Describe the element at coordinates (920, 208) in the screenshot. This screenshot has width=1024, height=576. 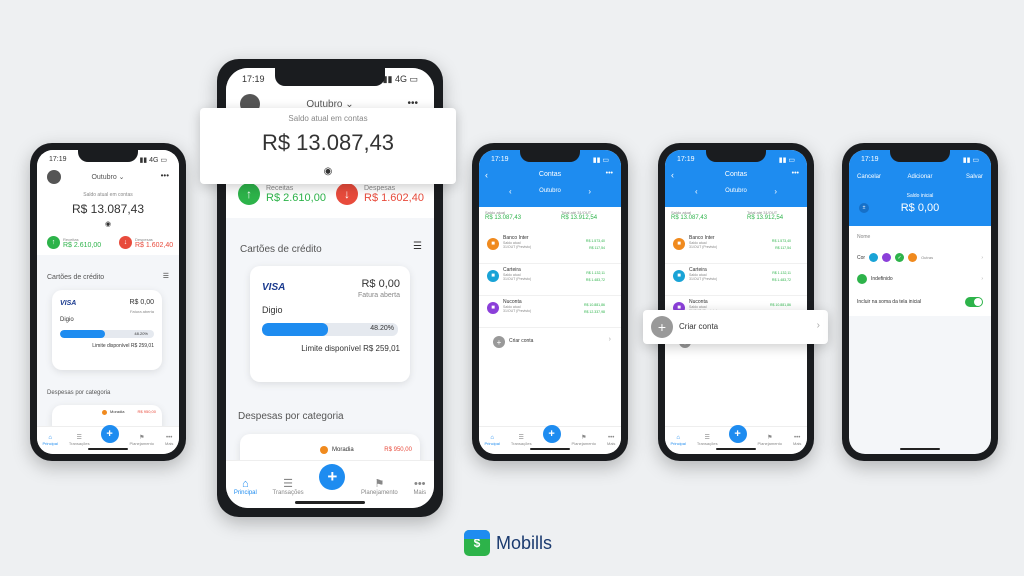
I see `init-balance-value: R$ 0,00` at that location.